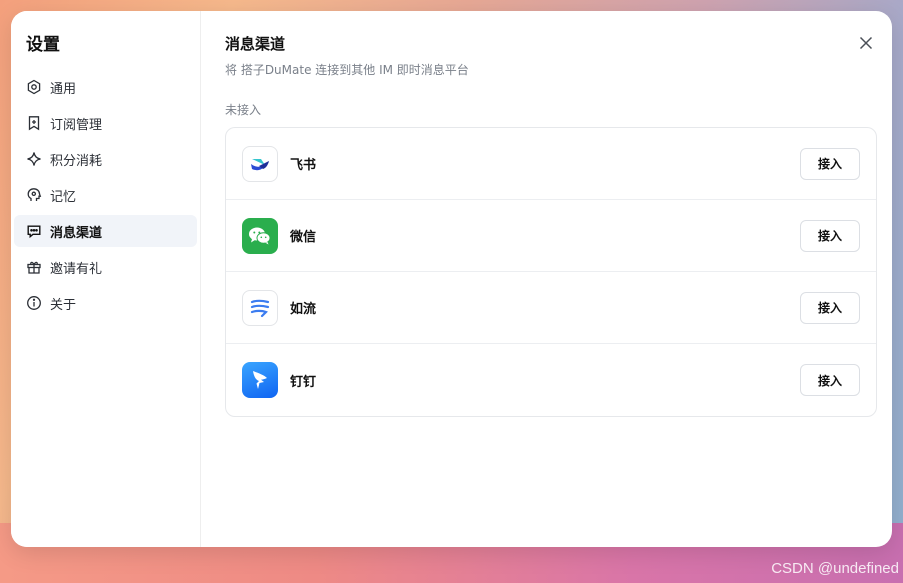 The height and width of the screenshot is (583, 903). Describe the element at coordinates (105, 159) in the screenshot. I see `sidebar-item-credits: 积分消耗` at that location.